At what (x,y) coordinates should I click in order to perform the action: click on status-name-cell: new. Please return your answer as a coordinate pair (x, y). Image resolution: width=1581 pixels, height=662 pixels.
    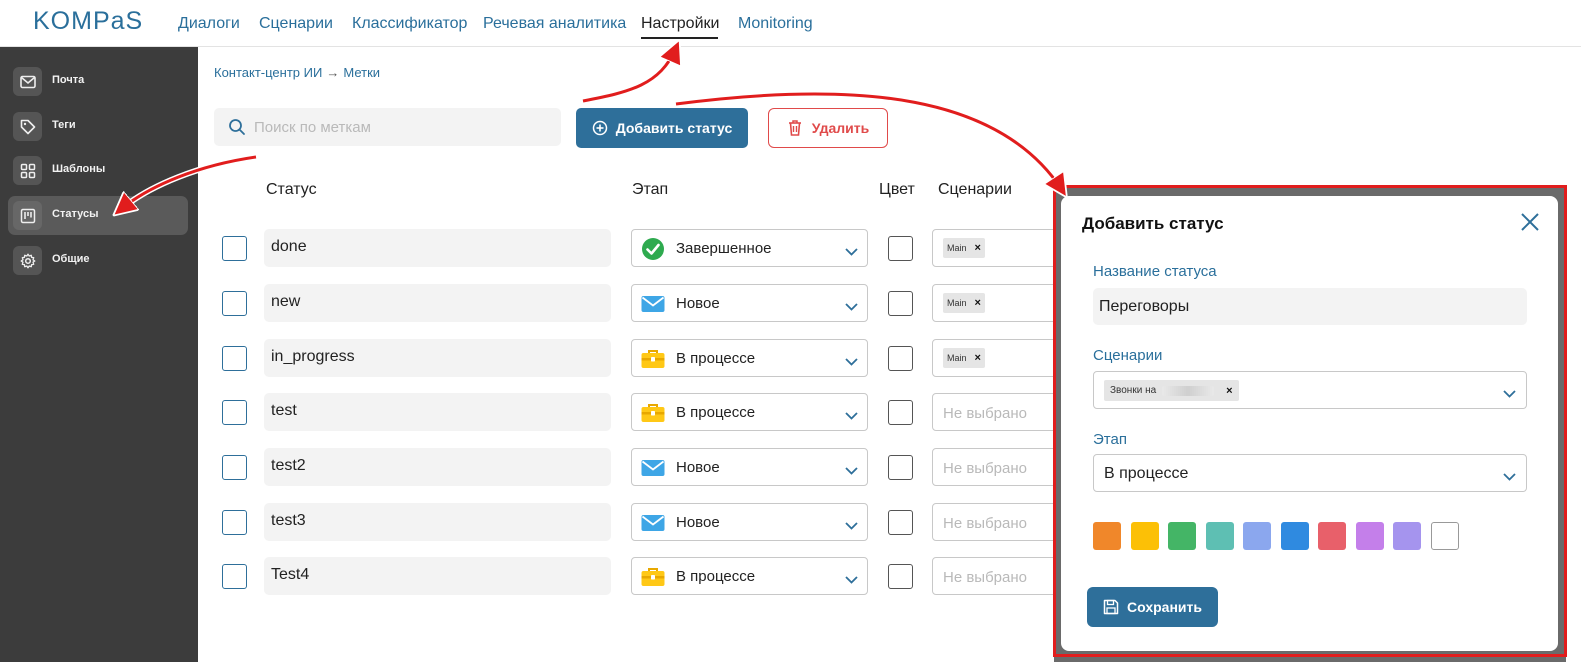
    Looking at the image, I should click on (437, 303).